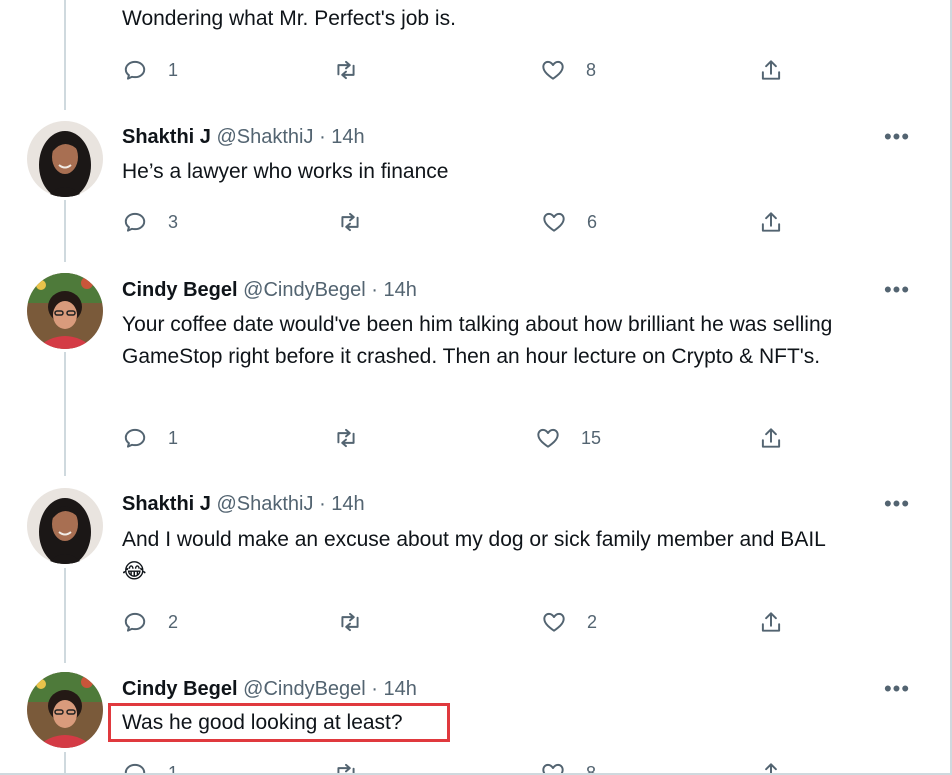 Image resolution: width=952 pixels, height=775 pixels. I want to click on like-button: 15, so click(568, 438).